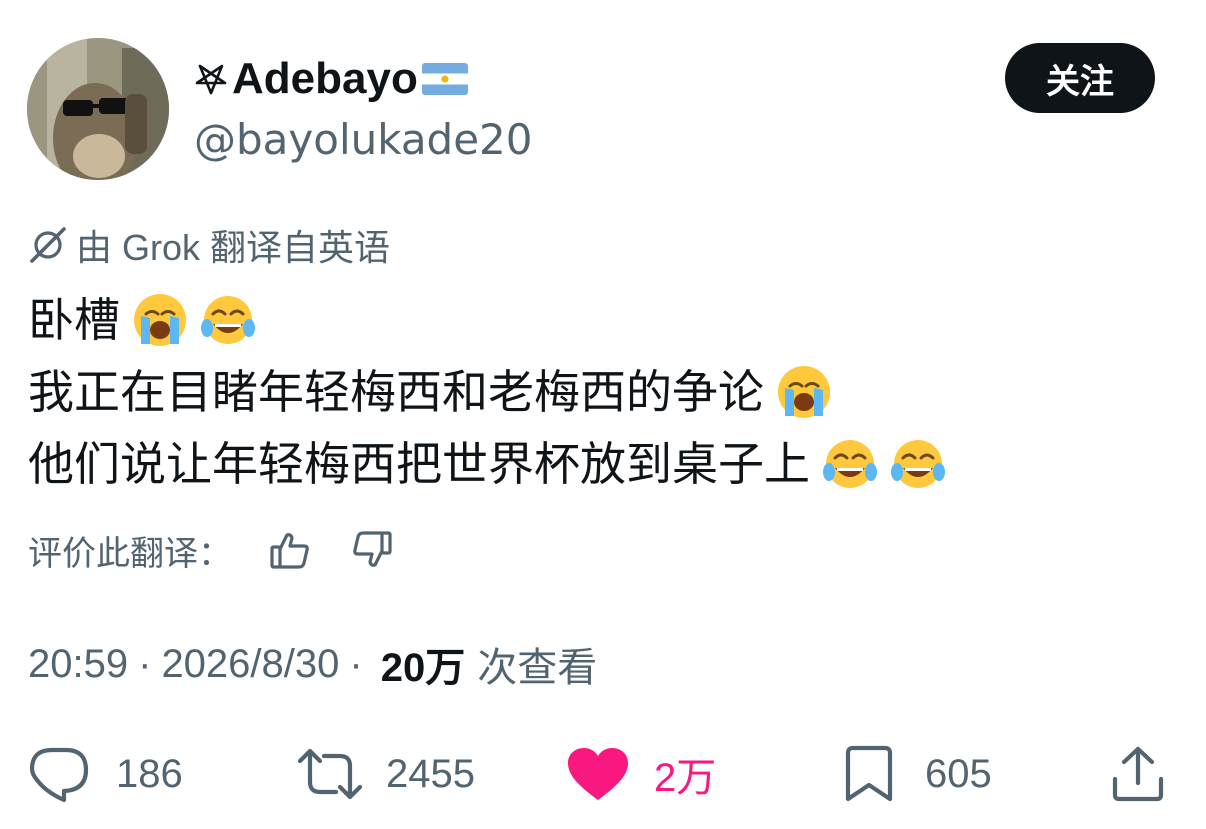 Image resolution: width=1206 pixels, height=829 pixels. Describe the element at coordinates (130, 553) in the screenshot. I see `rate-translation-label: 评价此翻译：` at that location.